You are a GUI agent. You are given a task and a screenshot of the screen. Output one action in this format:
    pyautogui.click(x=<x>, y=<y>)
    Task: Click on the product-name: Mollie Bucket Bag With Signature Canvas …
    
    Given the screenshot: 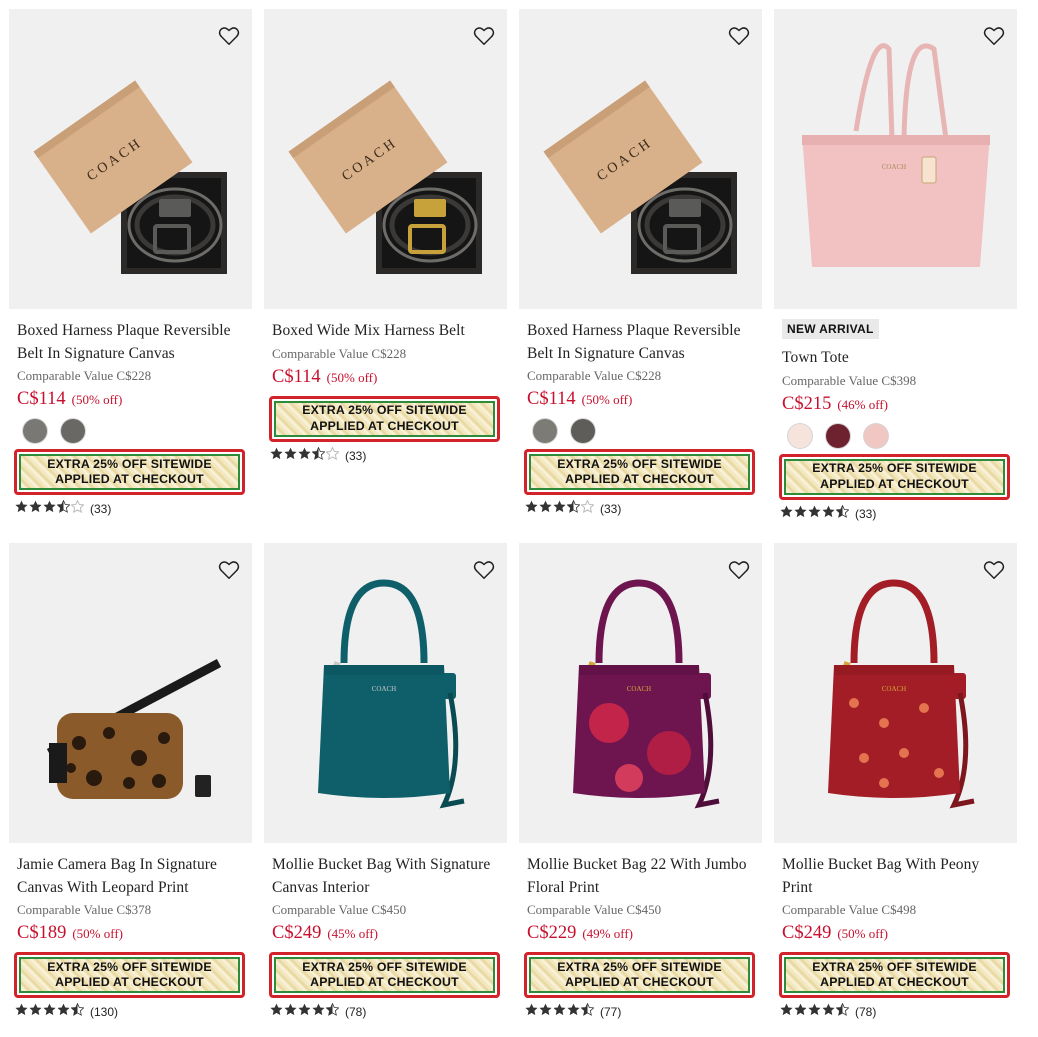 What is the action you would take?
    pyautogui.click(x=385, y=876)
    